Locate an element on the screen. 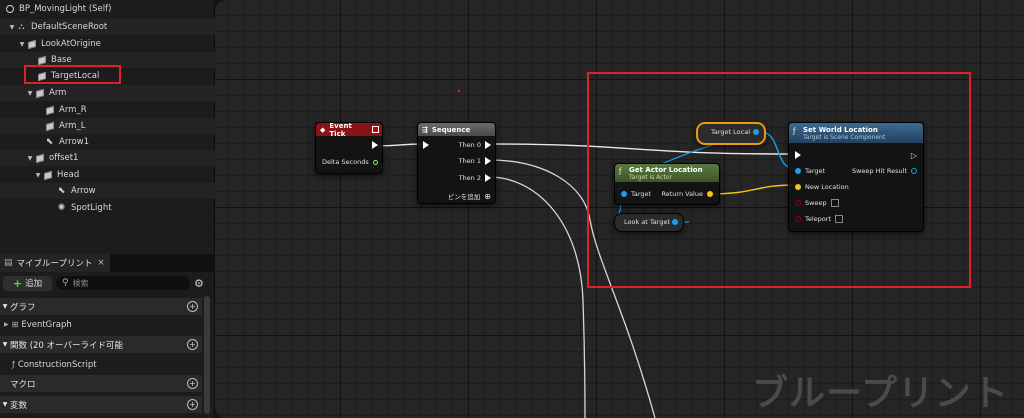 This screenshot has height=418, width=1024. tree-item-label: Arrow is located at coordinates (83, 191).